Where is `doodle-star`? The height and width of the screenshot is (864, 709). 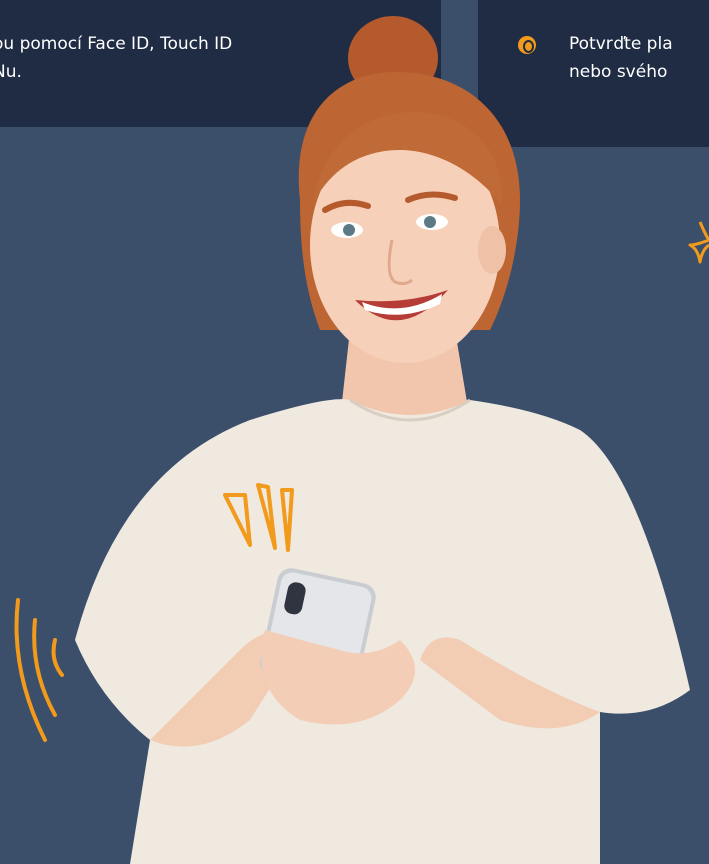 doodle-star is located at coordinates (698, 242).